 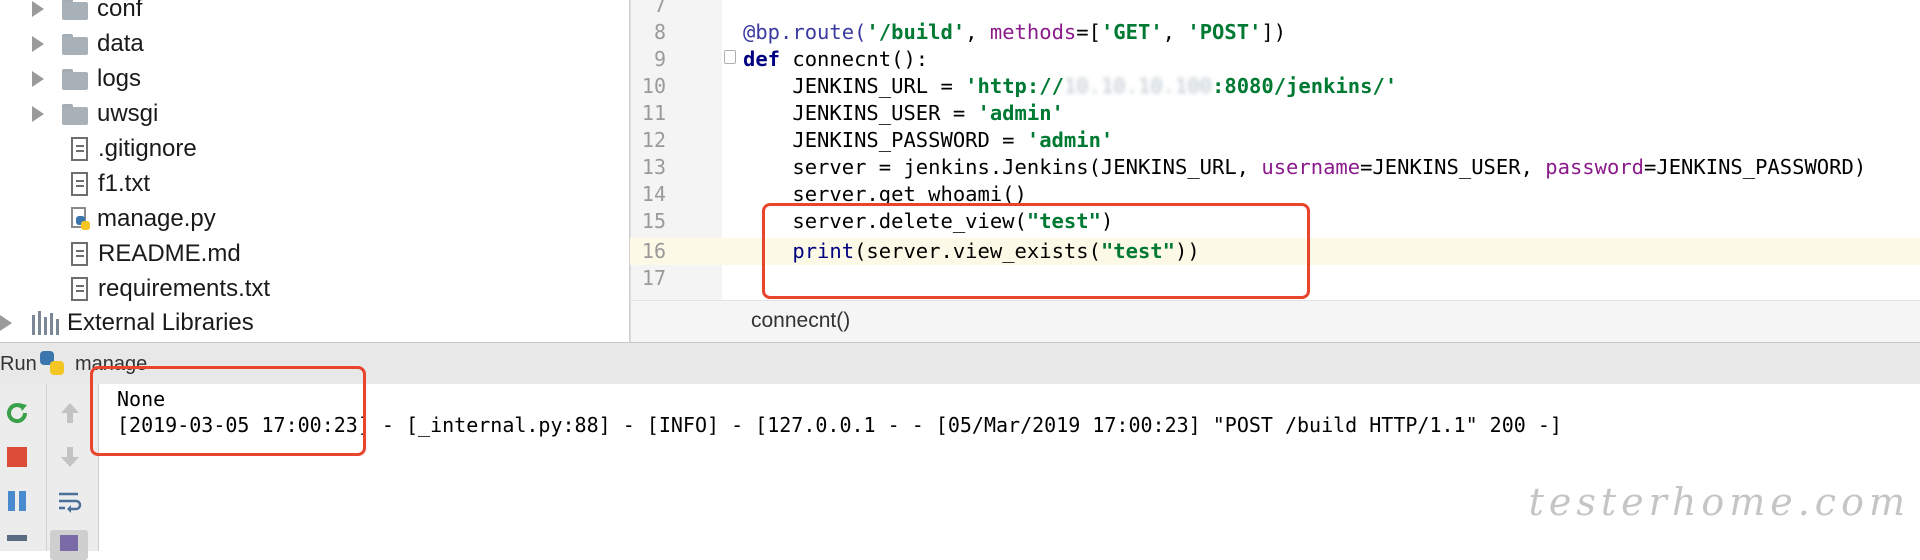 I want to click on tree-item-label: f1.txt, so click(x=124, y=183).